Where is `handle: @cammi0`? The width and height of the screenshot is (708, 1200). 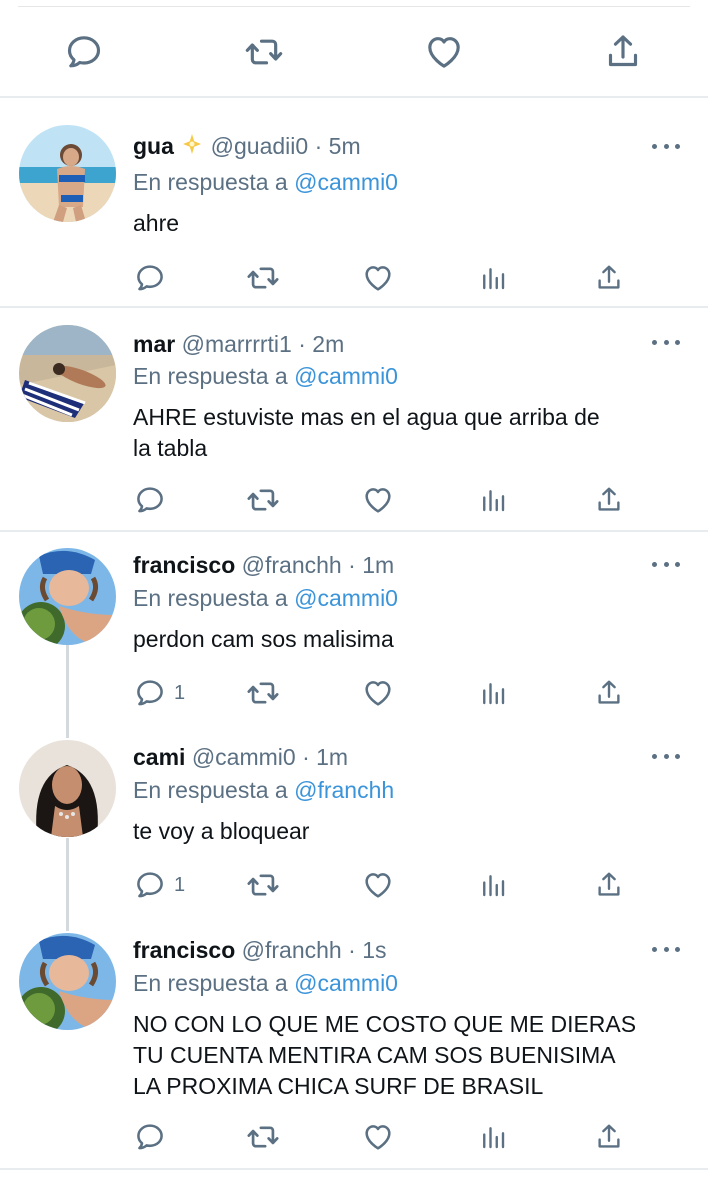 handle: @cammi0 is located at coordinates (244, 757).